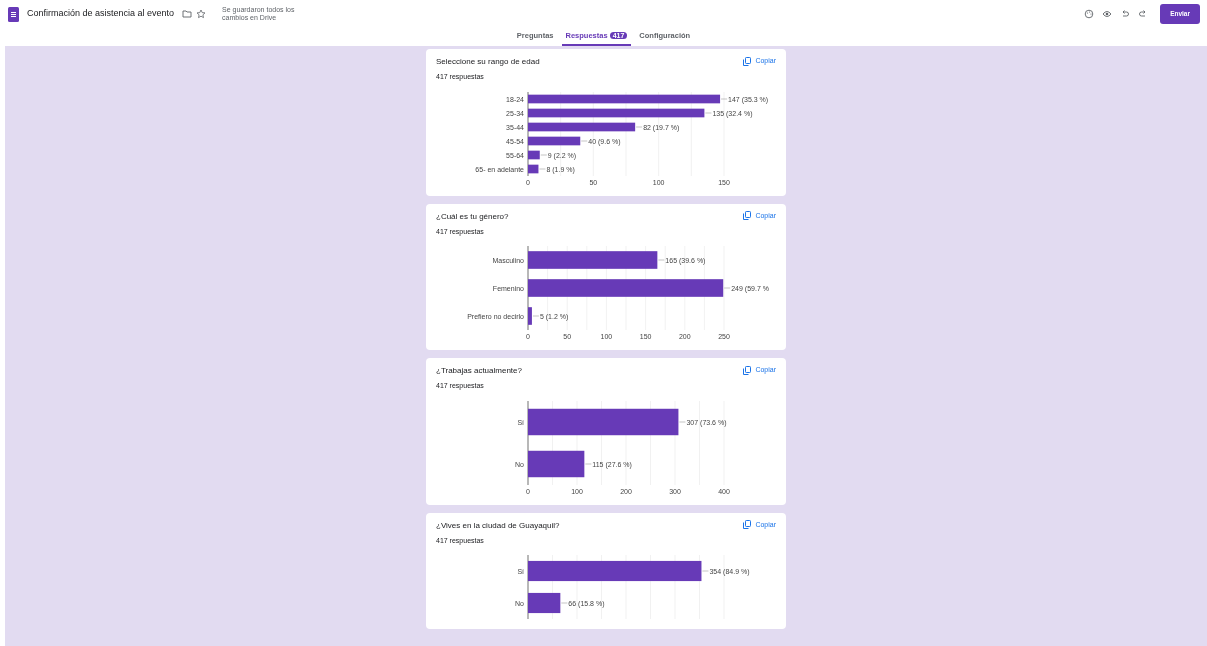 The width and height of the screenshot is (1207, 646). I want to click on eye-icon, so click(1107, 14).